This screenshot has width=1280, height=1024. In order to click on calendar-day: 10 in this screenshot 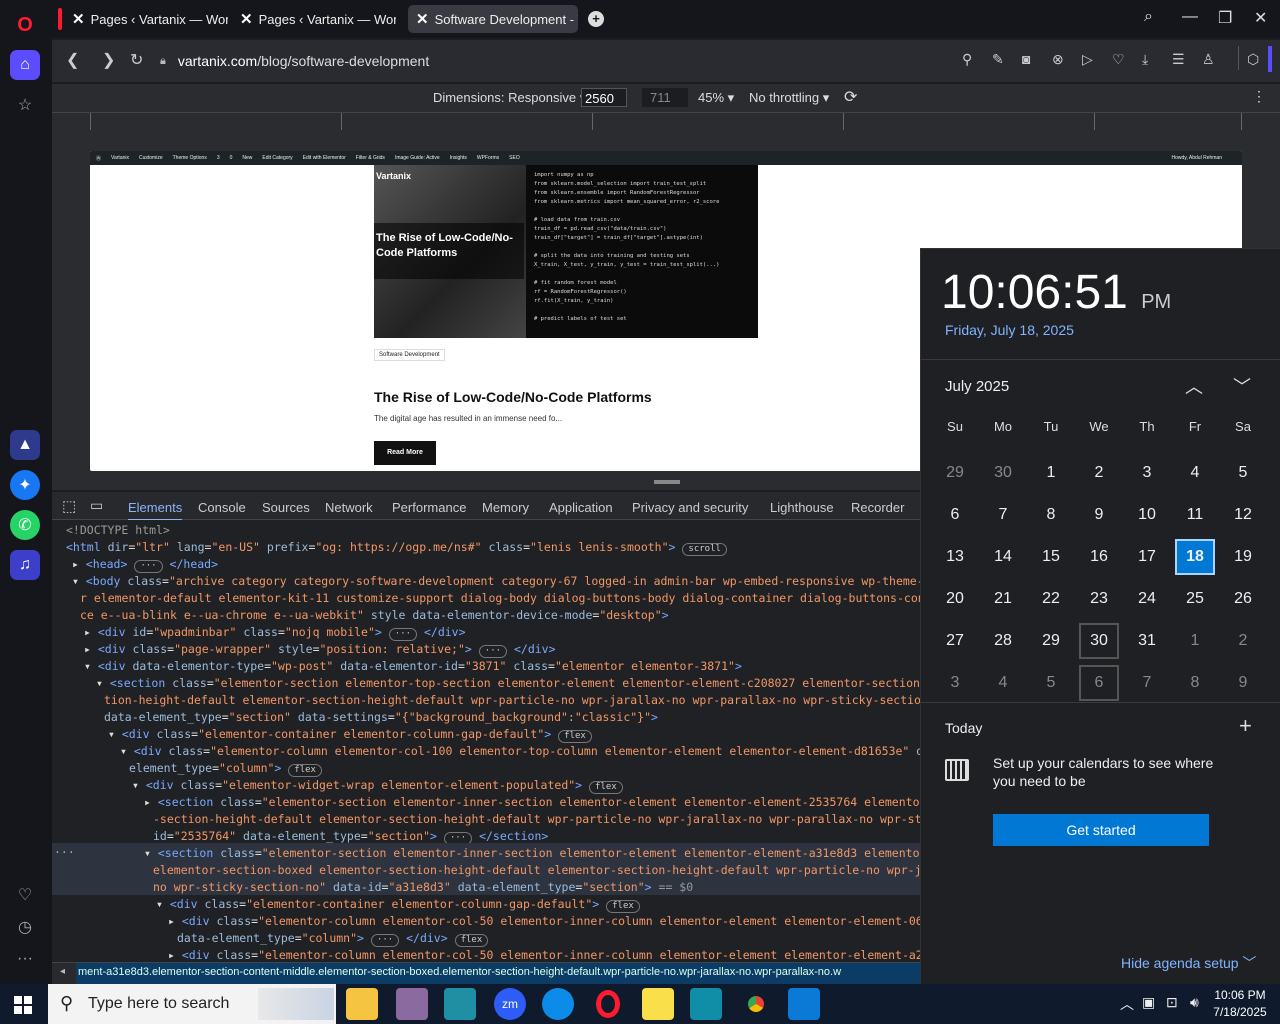, I will do `click(1147, 515)`.